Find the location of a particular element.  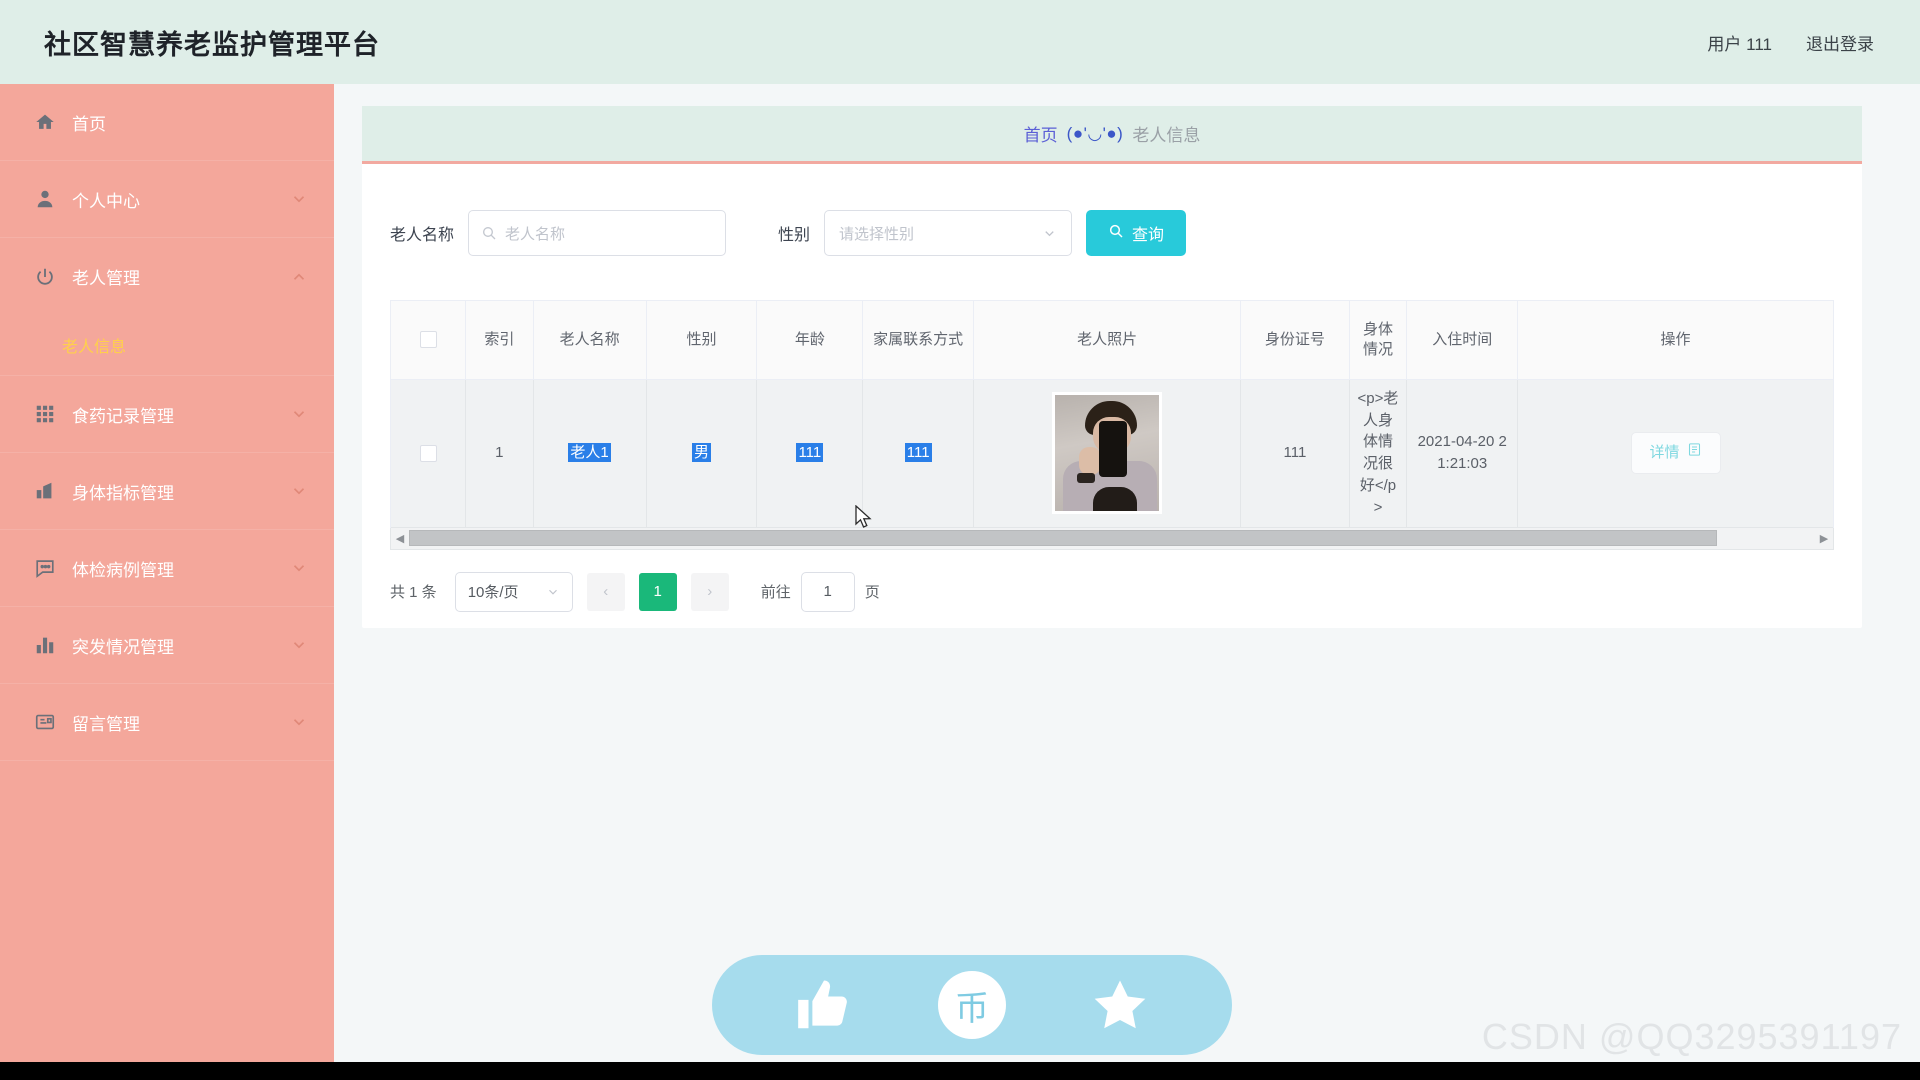

scrollbar-track is located at coordinates (1112, 538).